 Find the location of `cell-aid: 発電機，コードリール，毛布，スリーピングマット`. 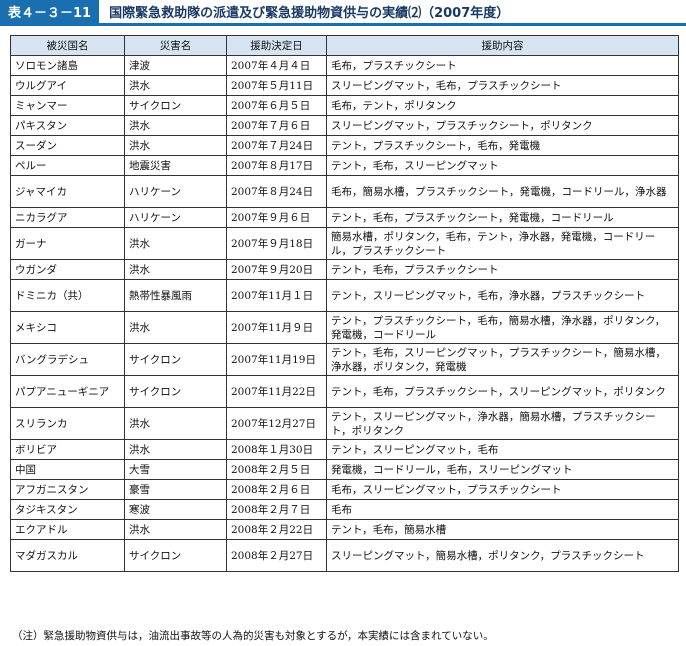

cell-aid: 発電機，コードリール，毛布，スリーピングマット is located at coordinates (502, 469).